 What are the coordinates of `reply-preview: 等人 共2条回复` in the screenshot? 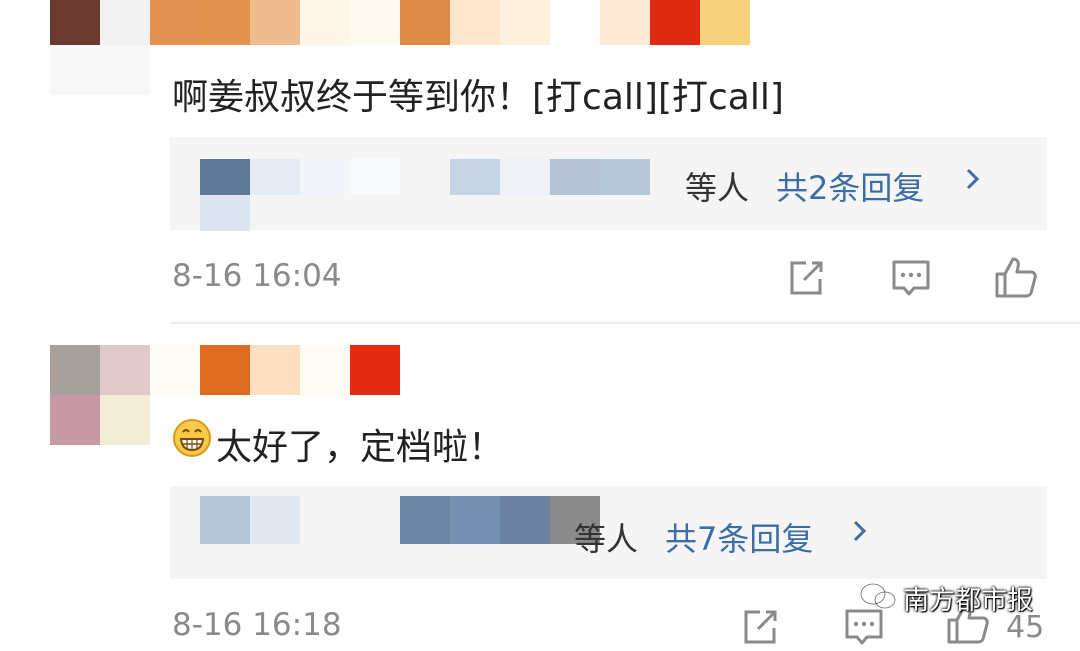 It's located at (608, 184).